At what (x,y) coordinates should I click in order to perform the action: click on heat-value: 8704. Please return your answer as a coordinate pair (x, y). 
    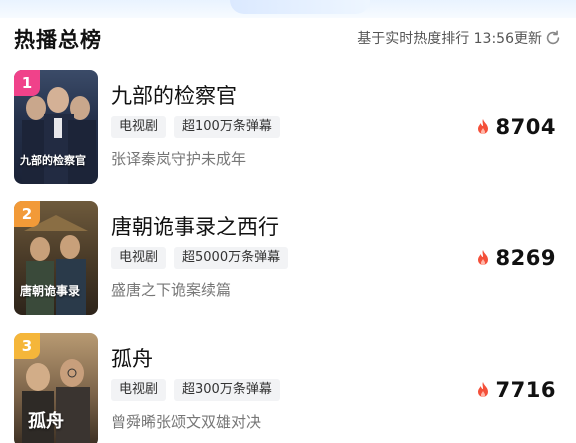
    Looking at the image, I should click on (525, 127).